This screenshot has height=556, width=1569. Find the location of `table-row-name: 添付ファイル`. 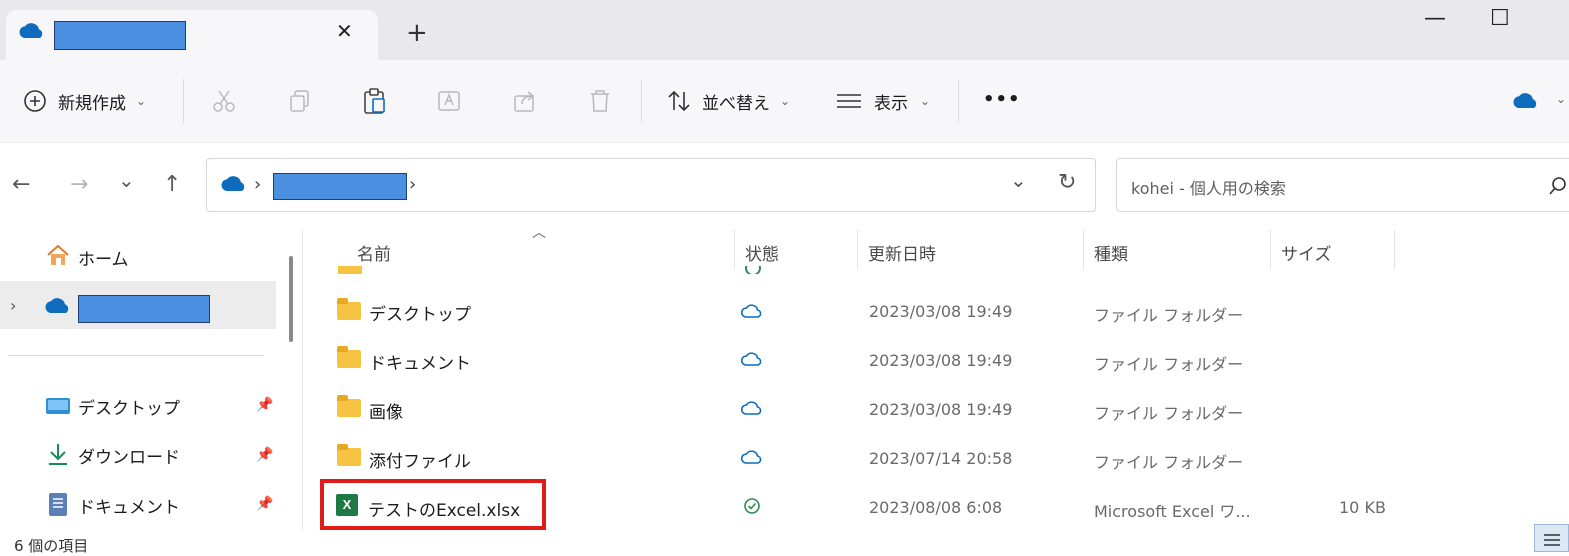

table-row-name: 添付ファイル is located at coordinates (420, 459).